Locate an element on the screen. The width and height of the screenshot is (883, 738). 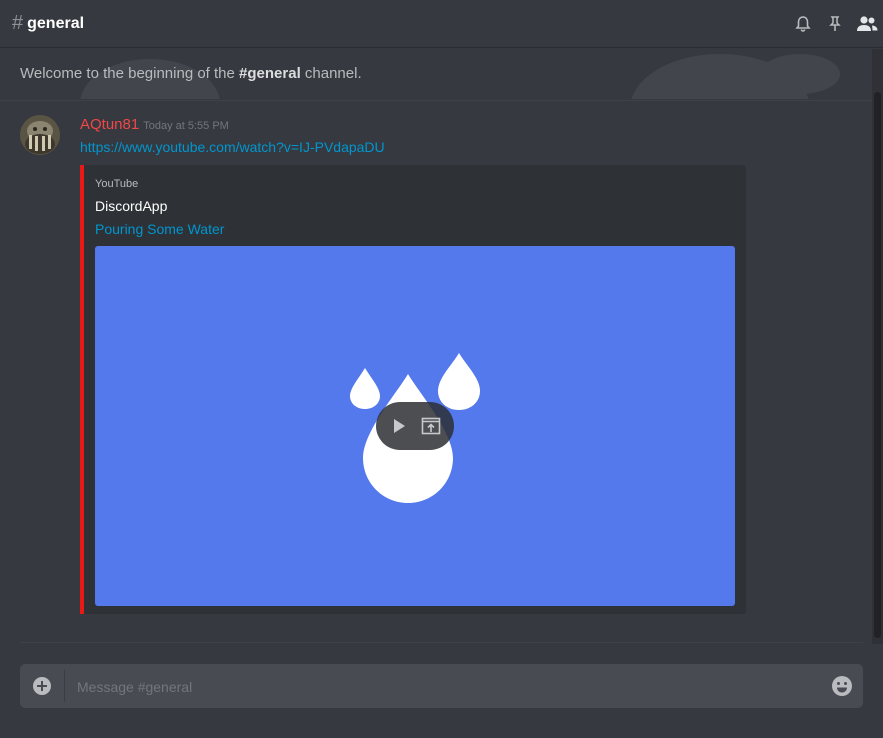
message-input is located at coordinates (437, 687).